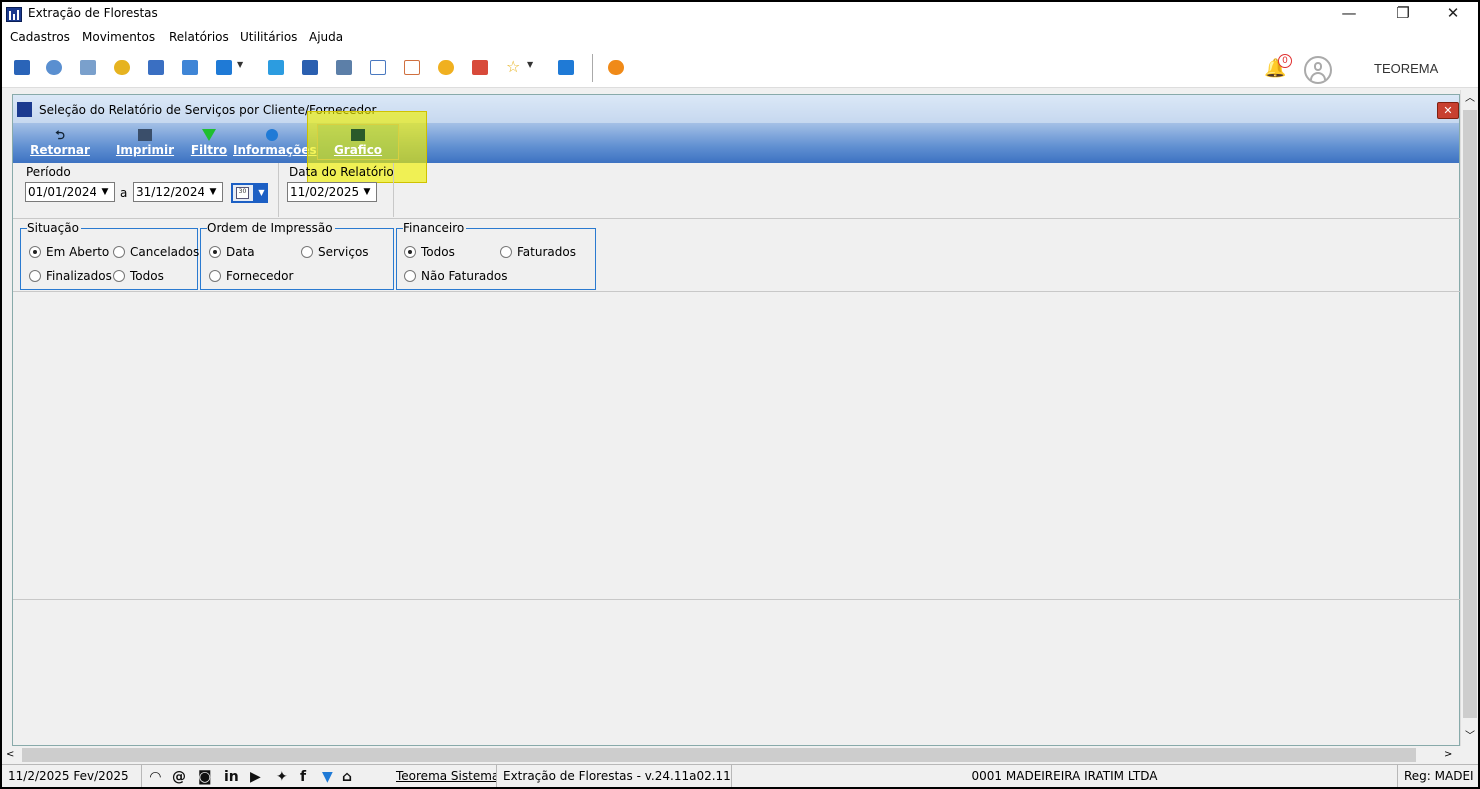 This screenshot has height=789, width=1480. What do you see at coordinates (480, 67) in the screenshot?
I see `document-red-icon` at bounding box center [480, 67].